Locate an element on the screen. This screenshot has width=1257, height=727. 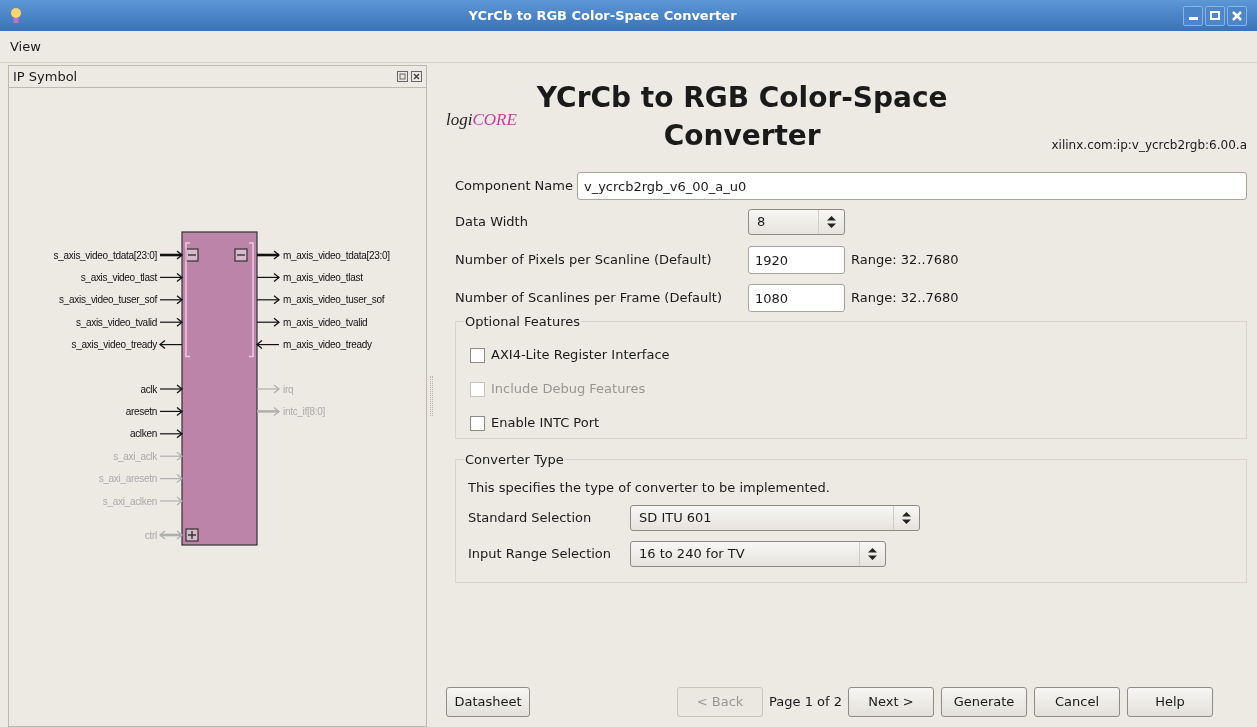
maximize-icon is located at coordinates (1215, 15).